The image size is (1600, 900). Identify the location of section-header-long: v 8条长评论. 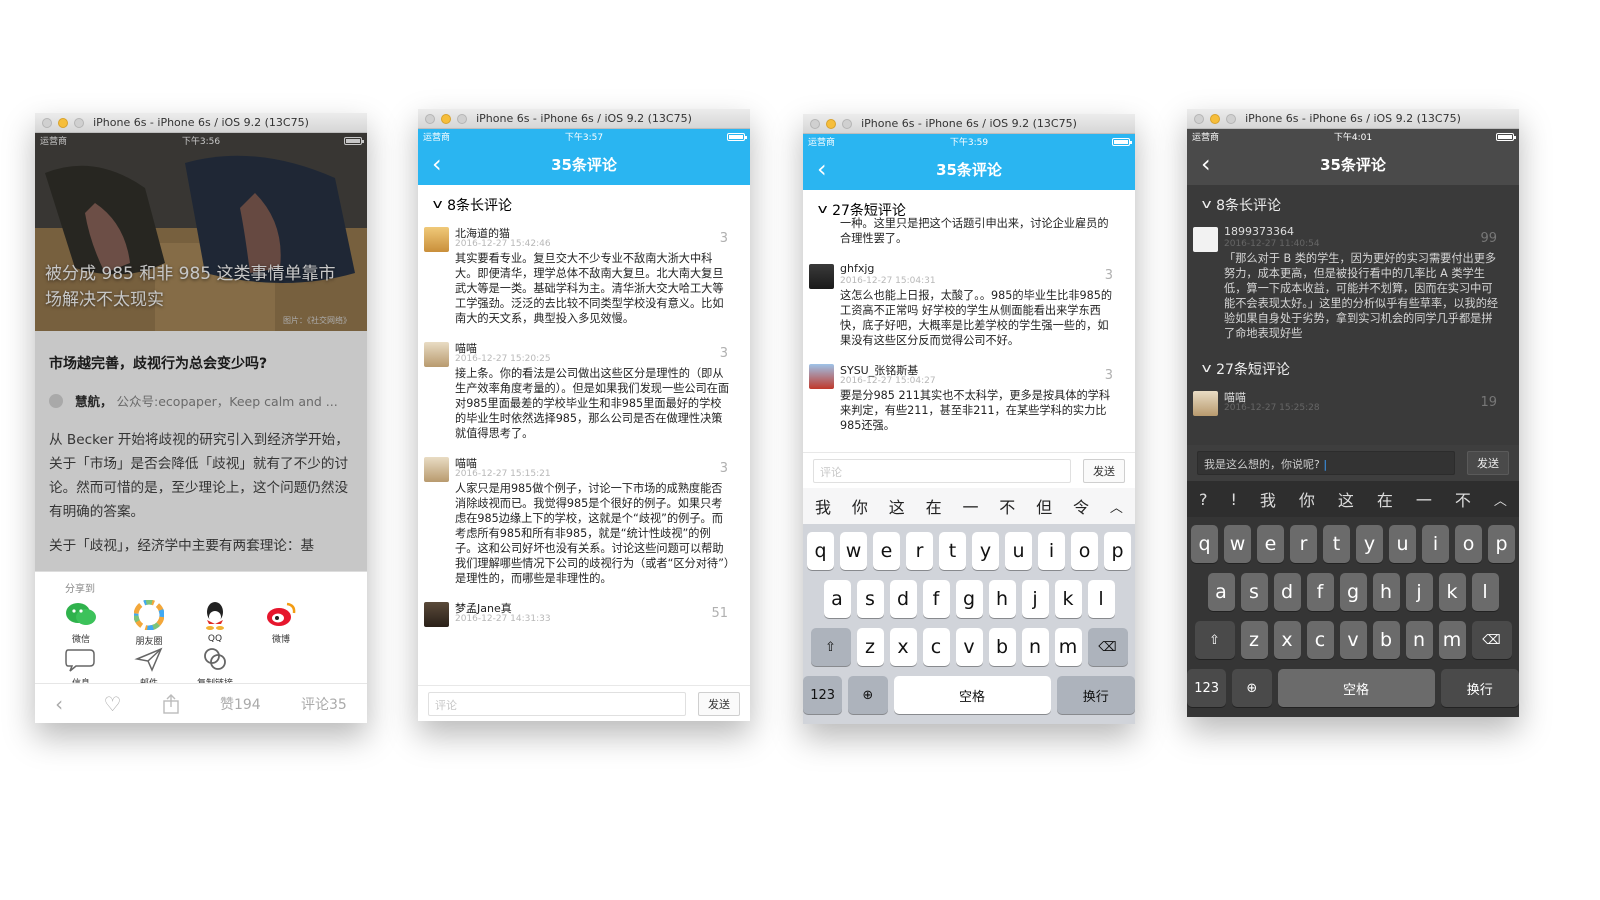
(584, 205).